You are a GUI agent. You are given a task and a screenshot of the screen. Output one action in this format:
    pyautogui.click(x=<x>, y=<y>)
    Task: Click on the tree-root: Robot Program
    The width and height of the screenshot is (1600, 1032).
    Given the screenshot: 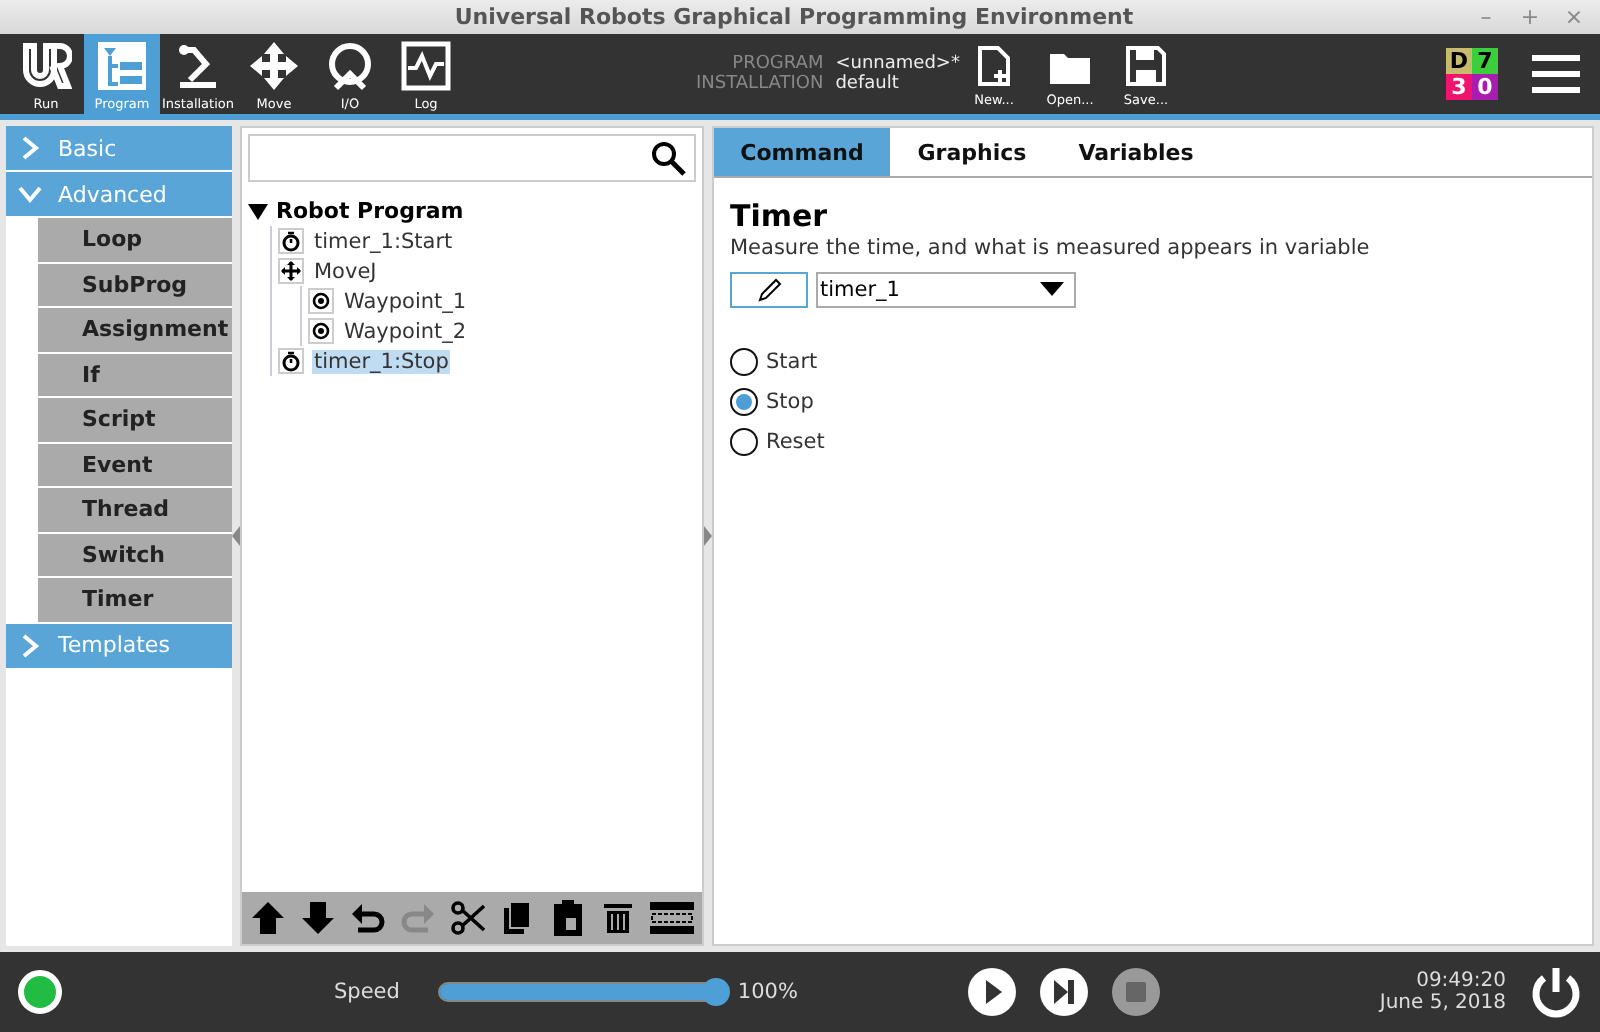 What is the action you would take?
    pyautogui.click(x=370, y=211)
    